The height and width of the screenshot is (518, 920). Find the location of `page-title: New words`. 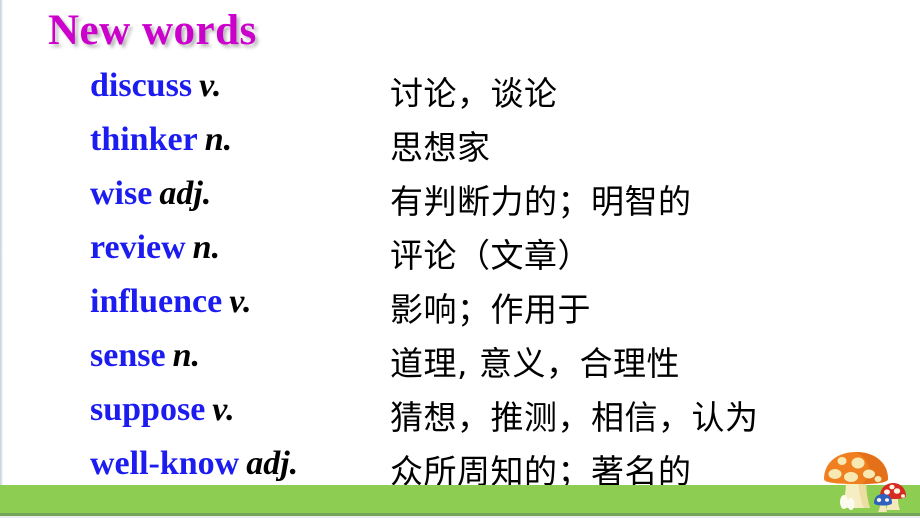

page-title: New words is located at coordinates (152, 30).